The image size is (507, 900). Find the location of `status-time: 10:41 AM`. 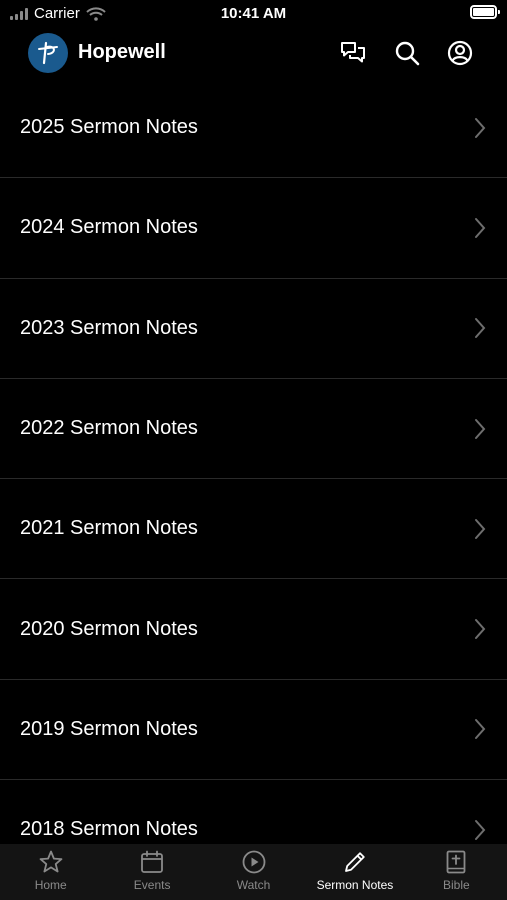

status-time: 10:41 AM is located at coordinates (253, 13).